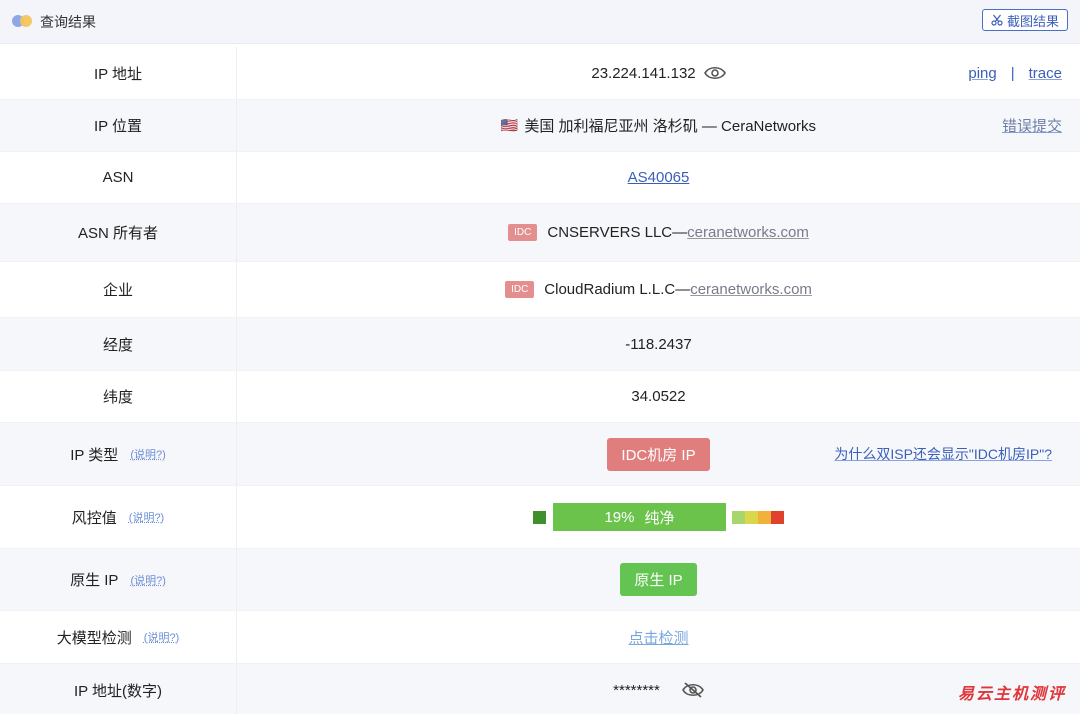 The width and height of the screenshot is (1080, 714). I want to click on ip-type-actions: 为什么双ISP还会显示"IDC机房IP"?, so click(943, 454).